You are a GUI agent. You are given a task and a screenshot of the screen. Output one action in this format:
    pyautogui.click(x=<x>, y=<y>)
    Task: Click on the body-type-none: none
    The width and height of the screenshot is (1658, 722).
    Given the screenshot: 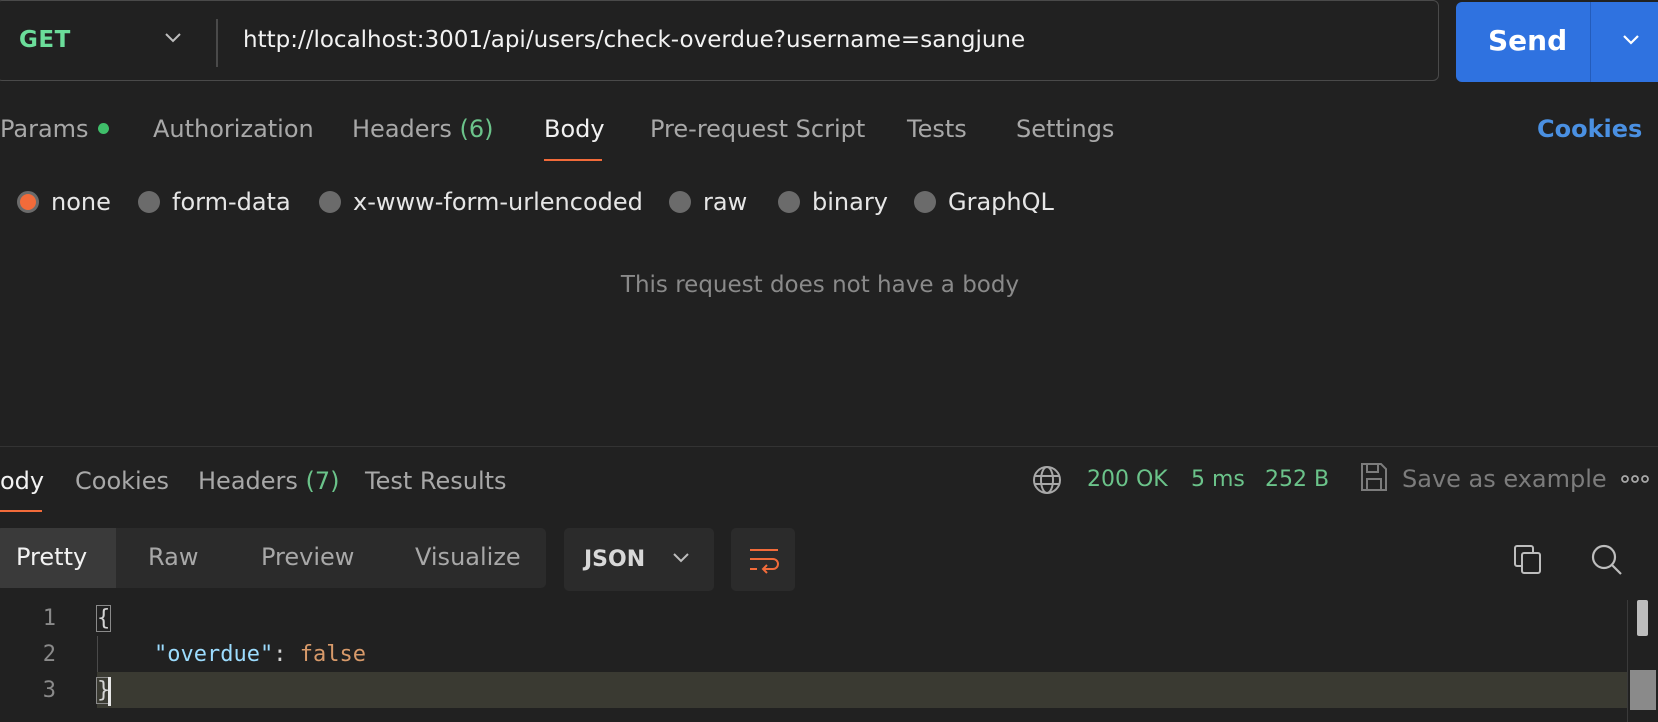 What is the action you would take?
    pyautogui.click(x=64, y=202)
    